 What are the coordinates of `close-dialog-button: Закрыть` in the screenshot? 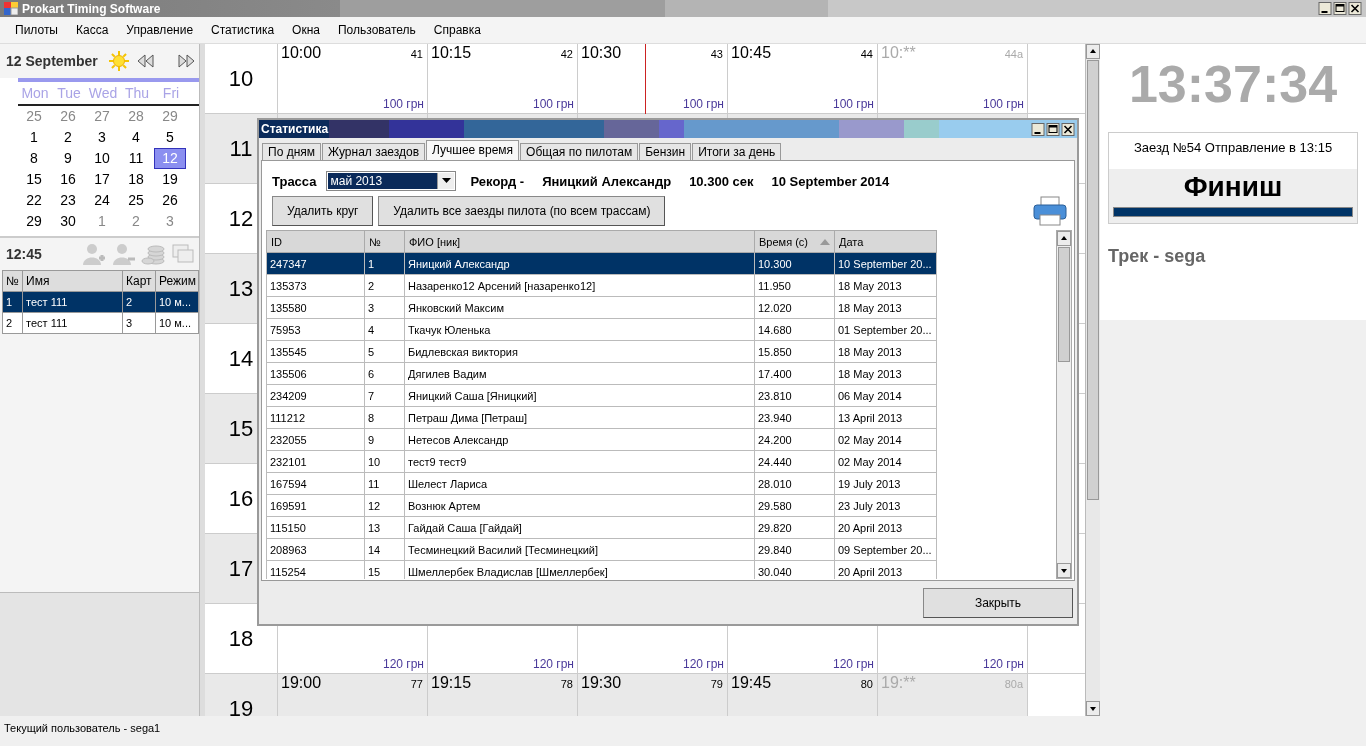 It's located at (998, 602).